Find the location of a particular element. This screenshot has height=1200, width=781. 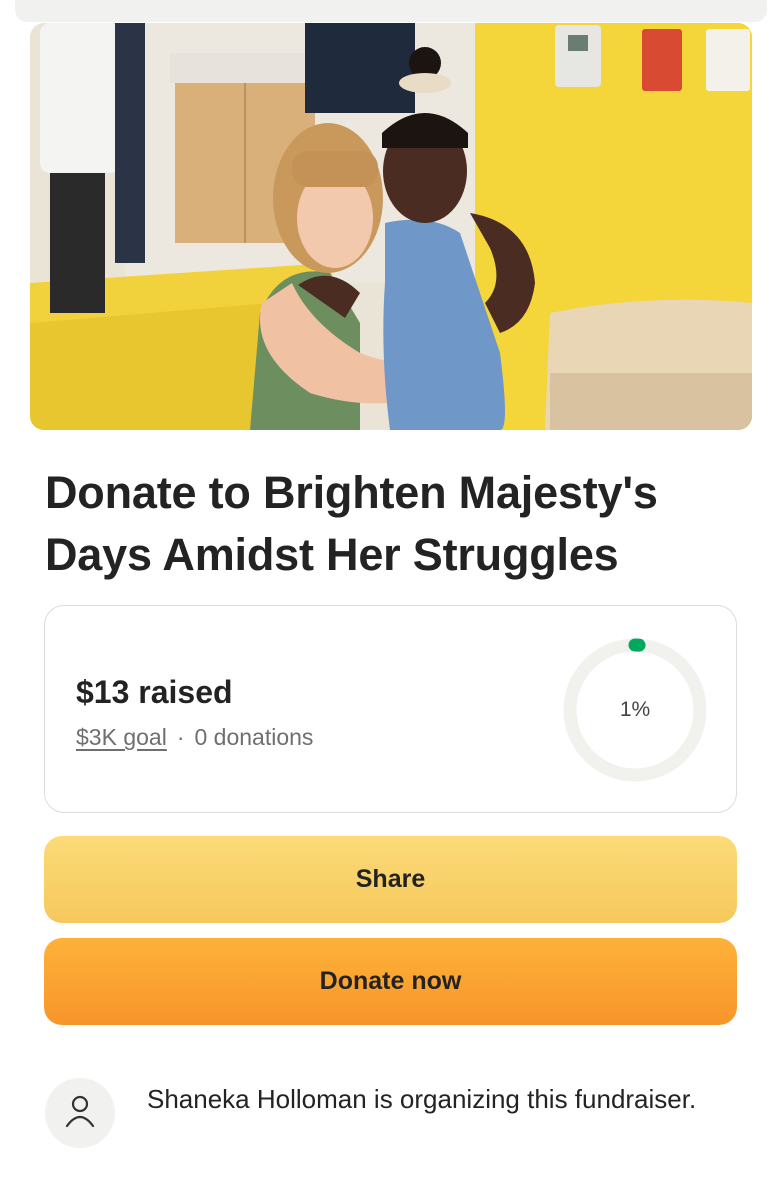

progress-ring: 1% is located at coordinates (635, 710).